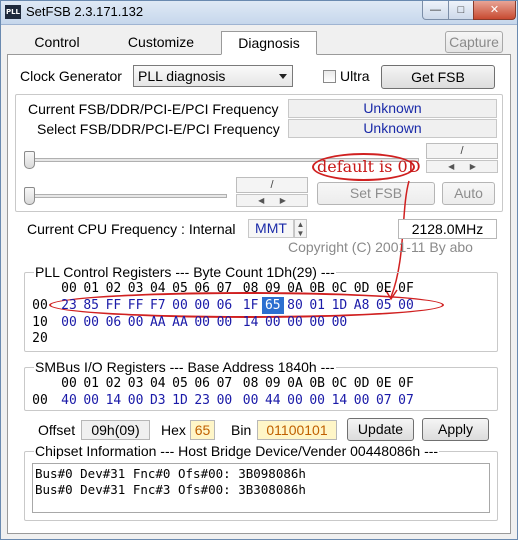  Describe the element at coordinates (384, 305) in the screenshot. I see `pll-register-cell: 05` at that location.